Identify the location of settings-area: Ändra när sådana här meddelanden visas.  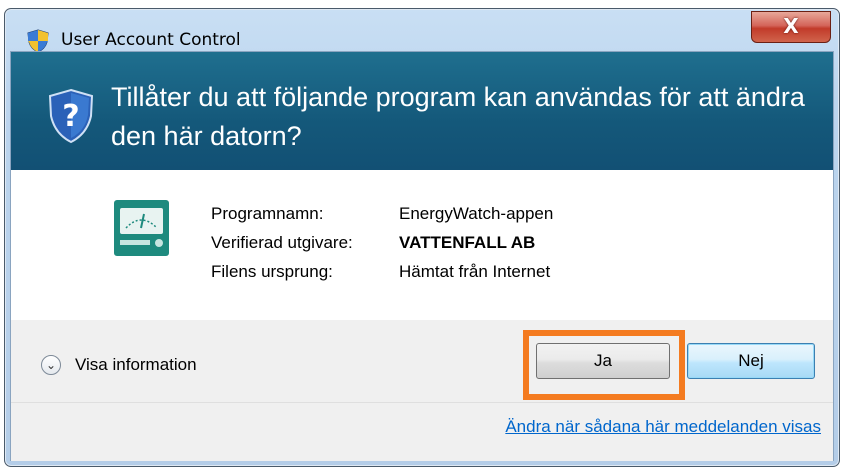
(422, 431).